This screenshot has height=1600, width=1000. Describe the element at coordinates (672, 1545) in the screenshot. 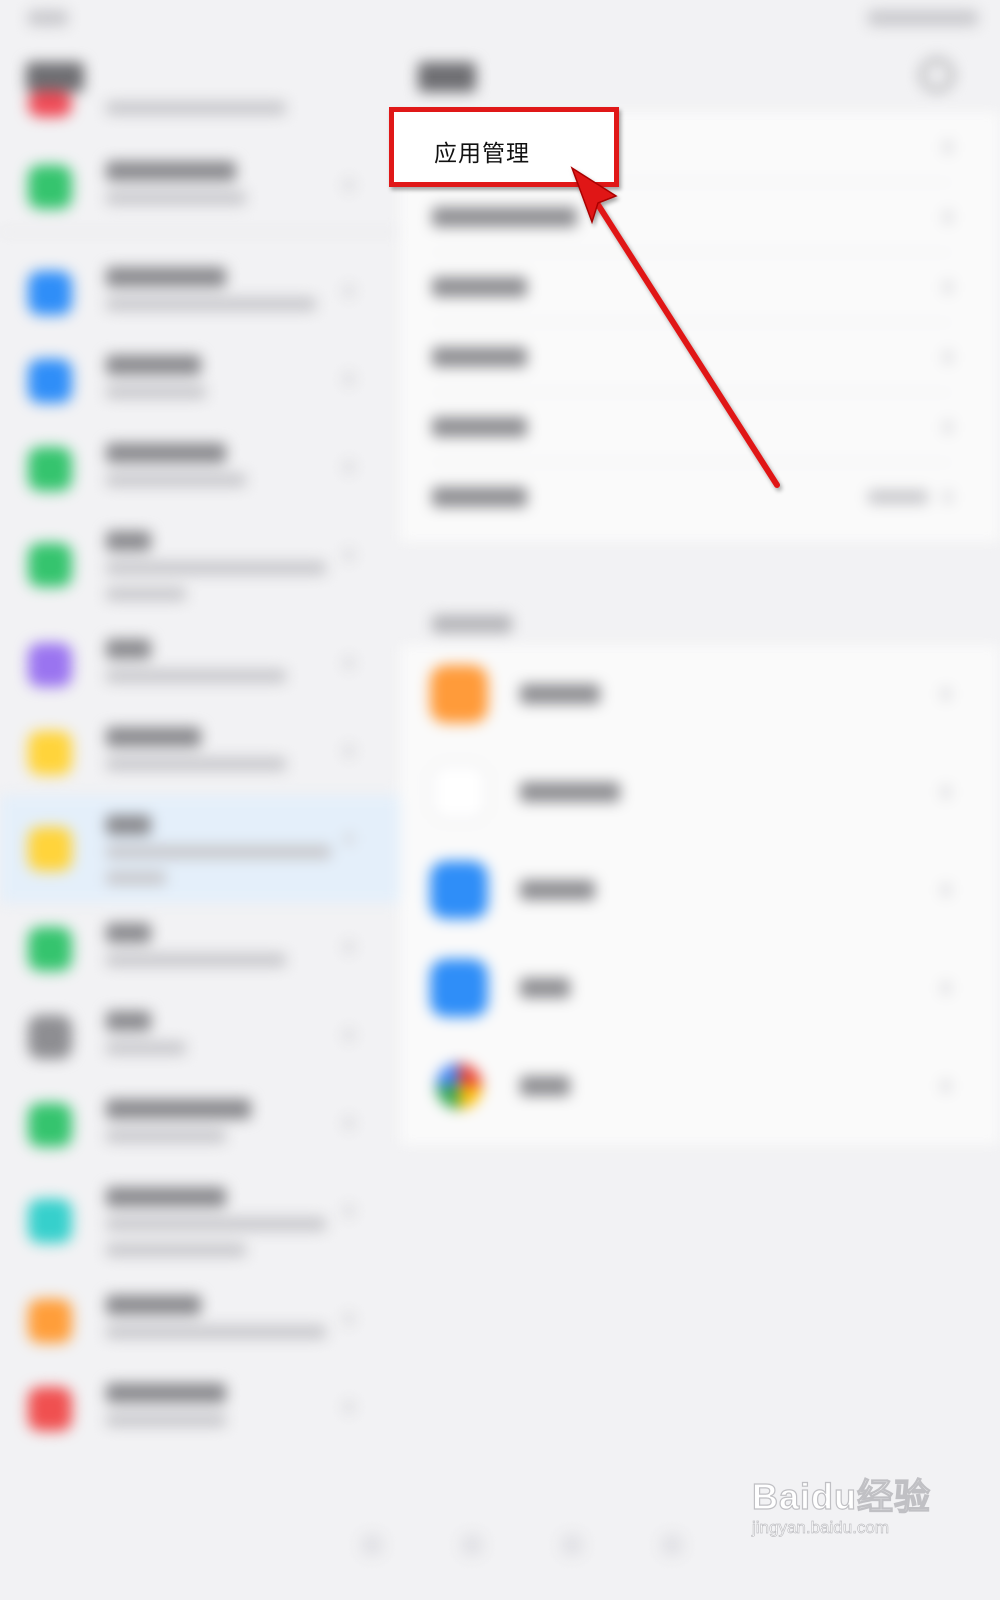

I see `nav-extra-icon` at that location.